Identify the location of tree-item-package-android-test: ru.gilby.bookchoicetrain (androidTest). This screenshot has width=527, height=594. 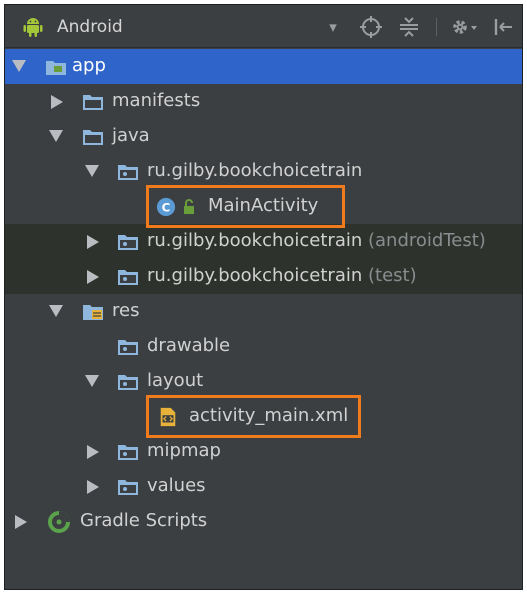
(263, 241).